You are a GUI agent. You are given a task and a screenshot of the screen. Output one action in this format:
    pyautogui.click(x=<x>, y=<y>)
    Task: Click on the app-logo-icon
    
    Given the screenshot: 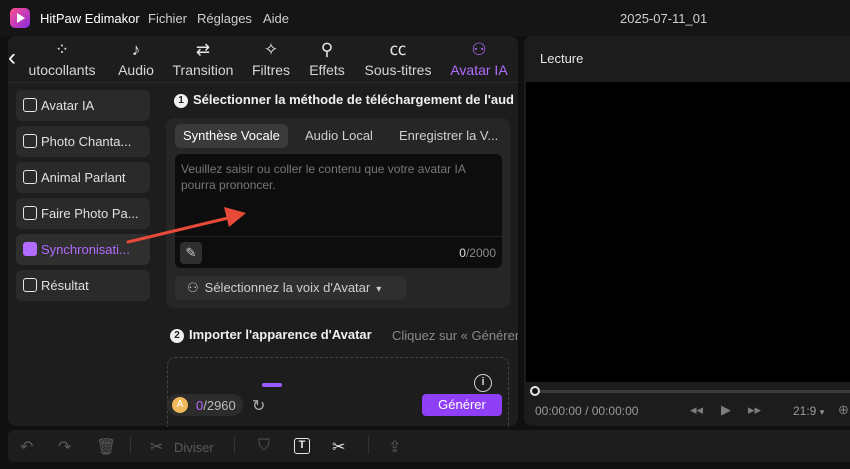 What is the action you would take?
    pyautogui.click(x=20, y=18)
    